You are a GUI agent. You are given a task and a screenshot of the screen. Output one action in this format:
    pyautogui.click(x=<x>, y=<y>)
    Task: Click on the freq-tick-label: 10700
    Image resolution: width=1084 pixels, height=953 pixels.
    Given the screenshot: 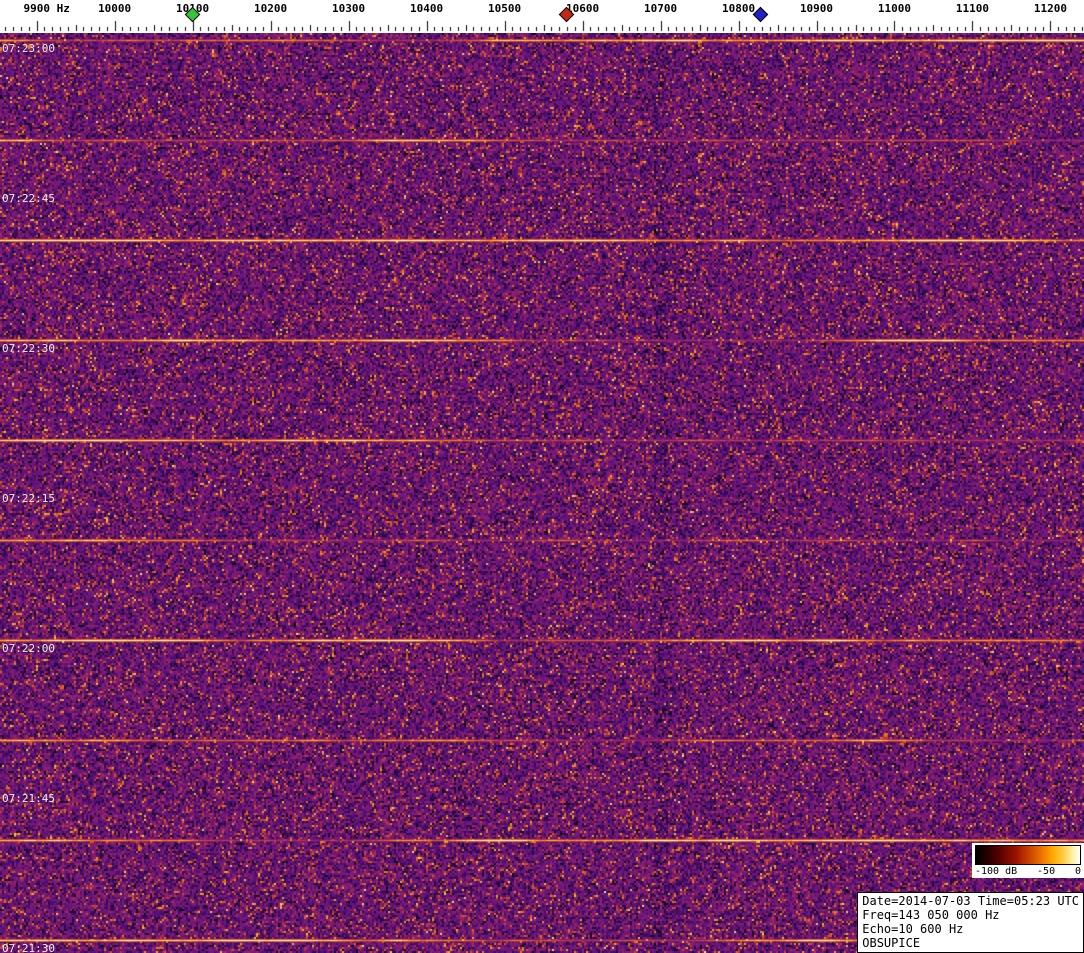 What is the action you would take?
    pyautogui.click(x=660, y=8)
    